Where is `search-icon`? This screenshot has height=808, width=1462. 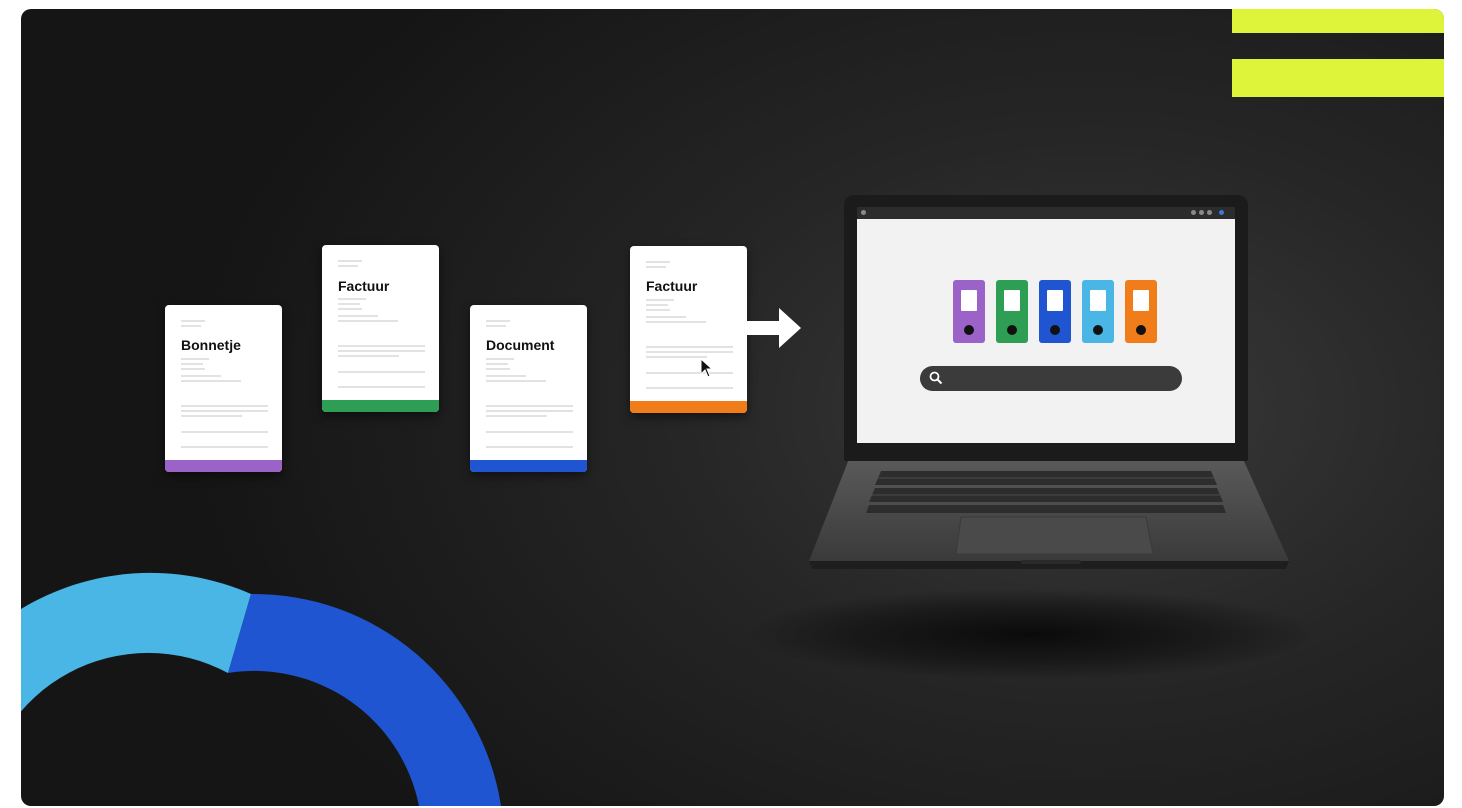
search-icon is located at coordinates (936, 378).